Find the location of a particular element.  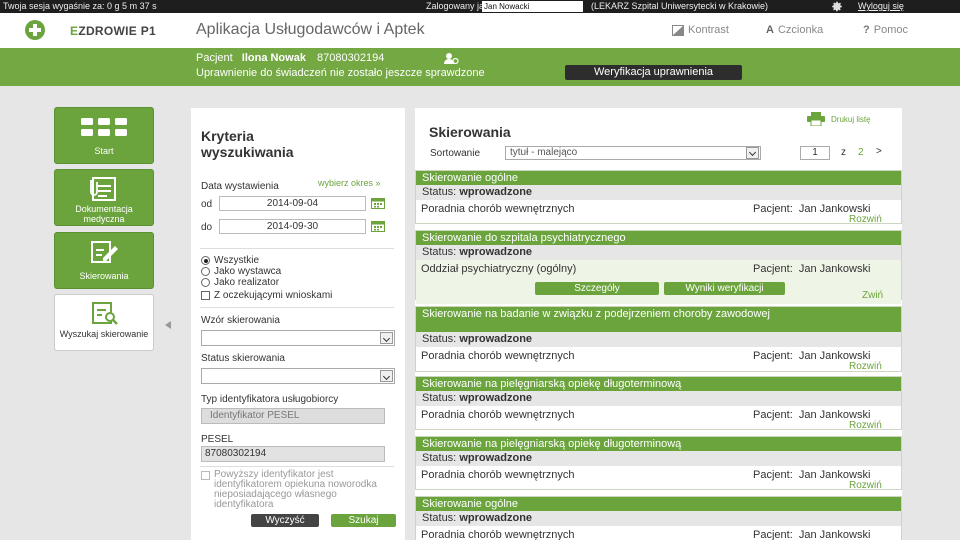

active-nav-arrow-icon is located at coordinates (168, 325).